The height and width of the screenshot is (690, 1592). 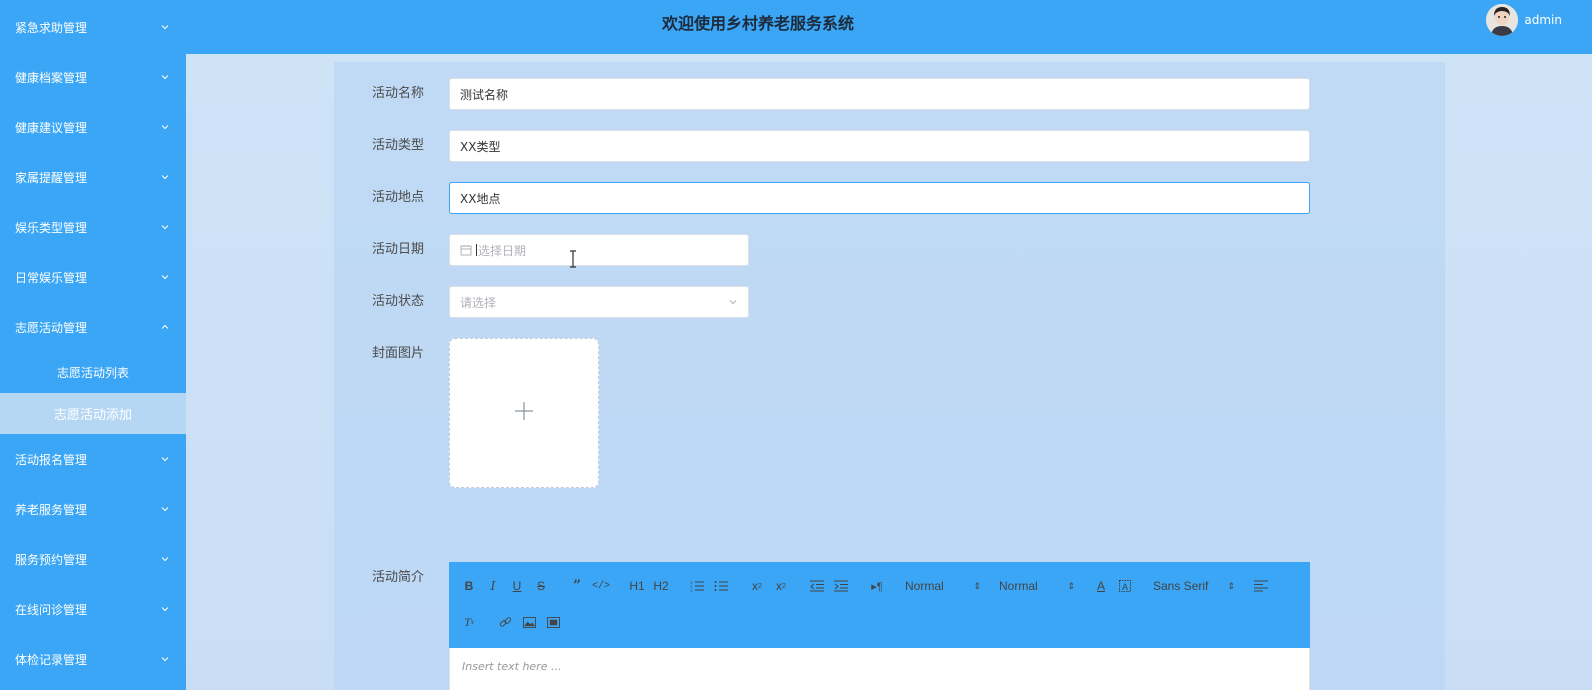 I want to click on form-row-cover: 封面图片, so click(x=466, y=413).